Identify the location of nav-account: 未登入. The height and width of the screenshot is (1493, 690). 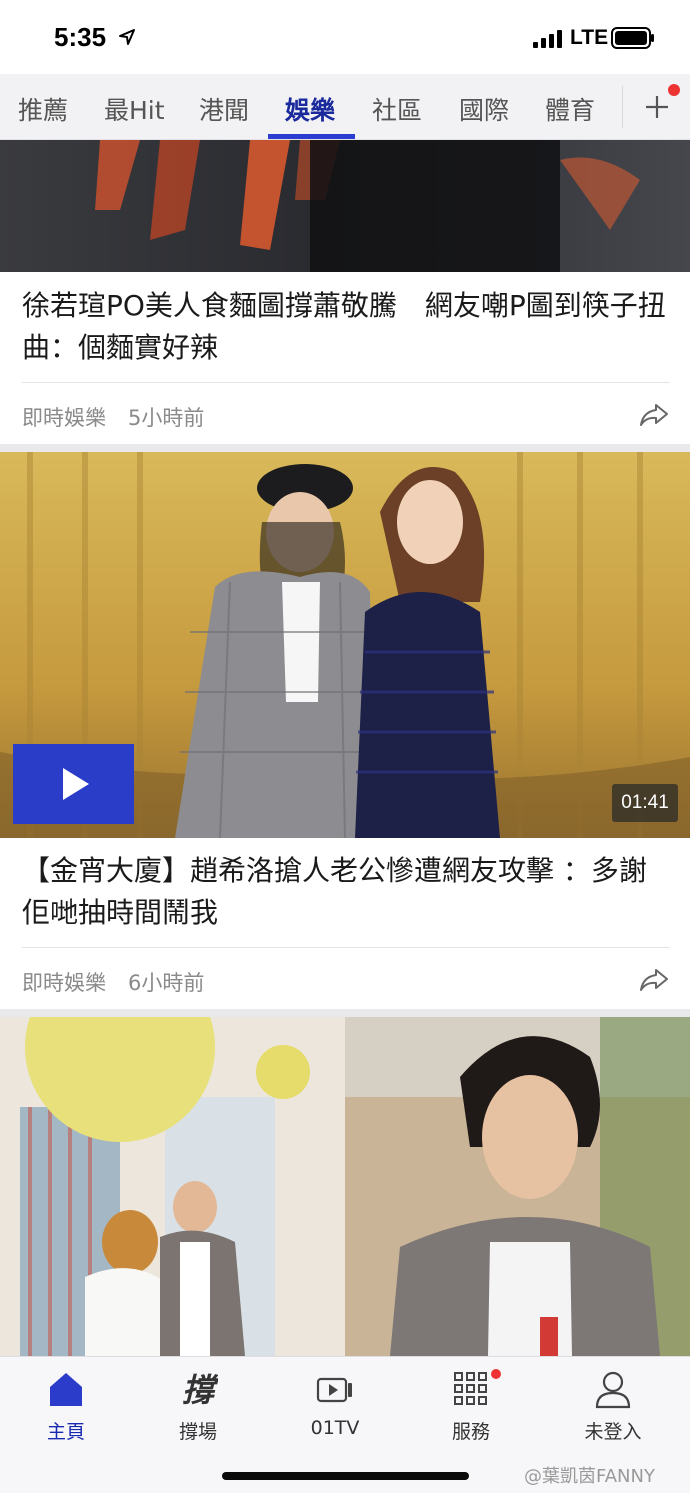
(613, 1405).